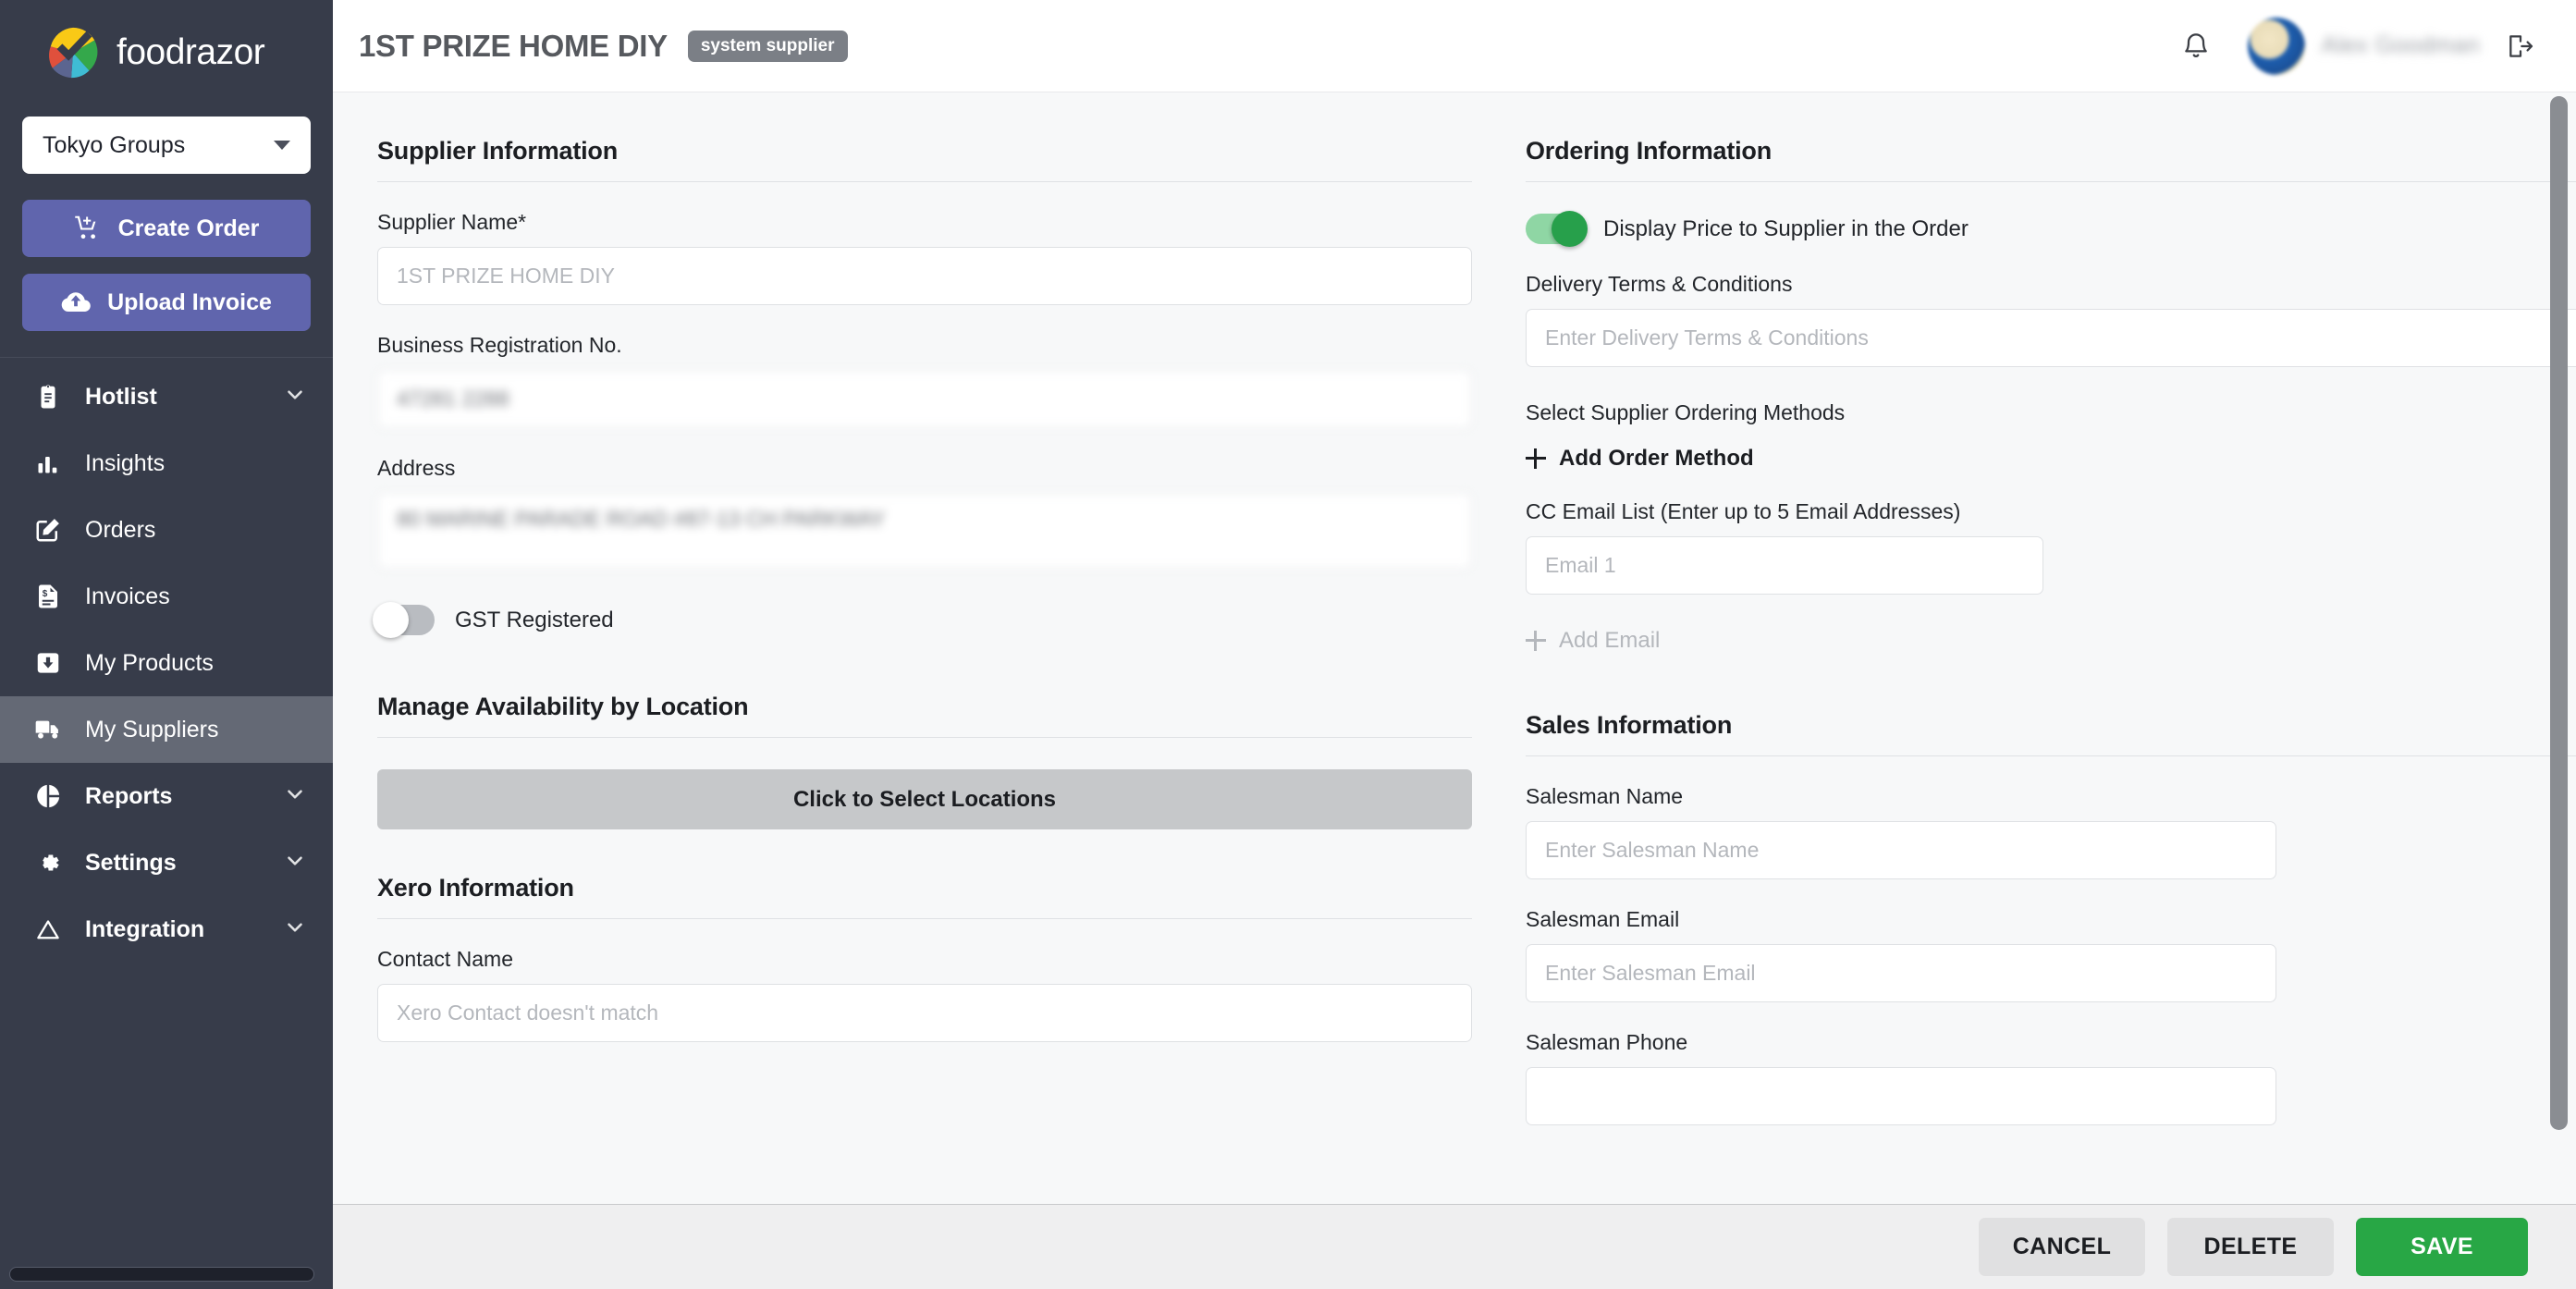  What do you see at coordinates (924, 399) in the screenshot?
I see `business-registration-input` at bounding box center [924, 399].